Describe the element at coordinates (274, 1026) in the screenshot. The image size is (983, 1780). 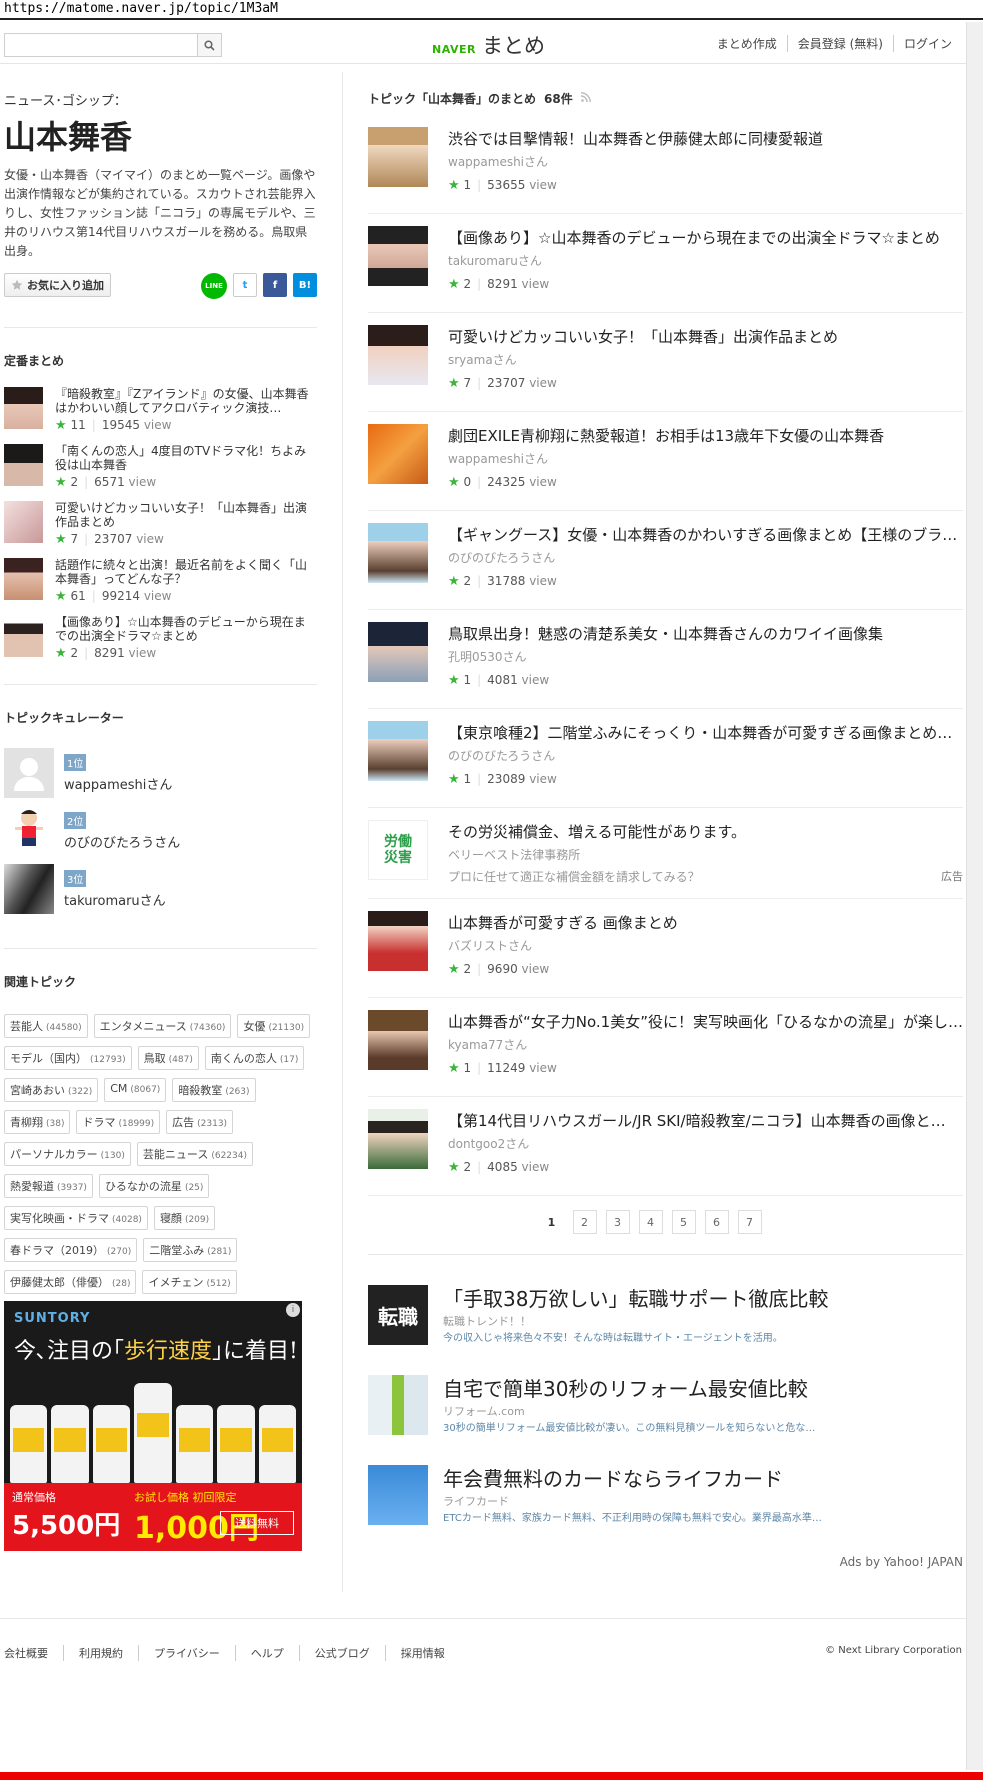
I see `related-tag: 女優 (21130)` at that location.